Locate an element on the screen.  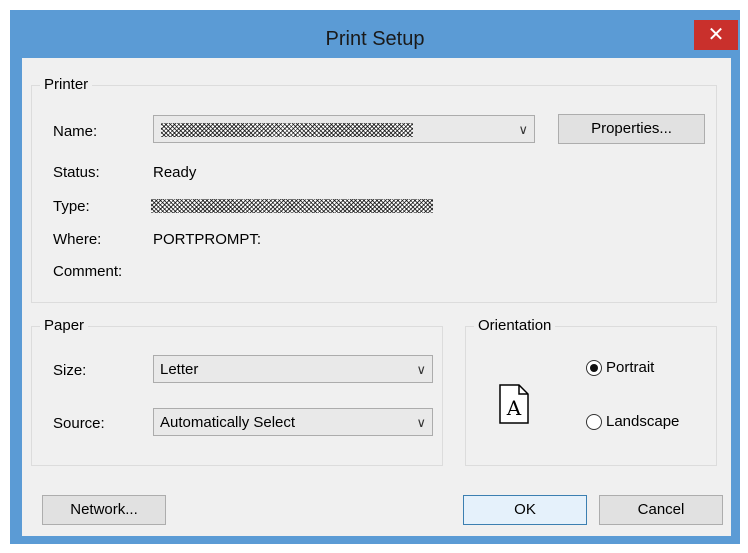
paper-source-label: Source: is located at coordinates (79, 423).